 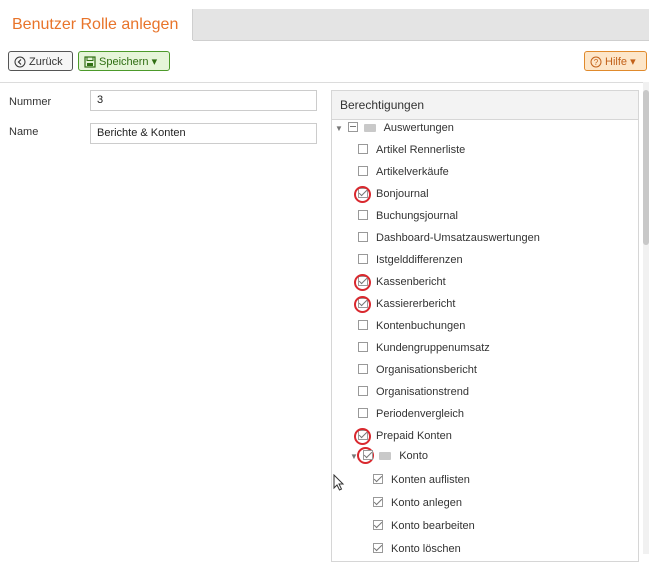 What do you see at coordinates (419, 260) in the screenshot?
I see `permission-label: Istgelddifferenzen` at bounding box center [419, 260].